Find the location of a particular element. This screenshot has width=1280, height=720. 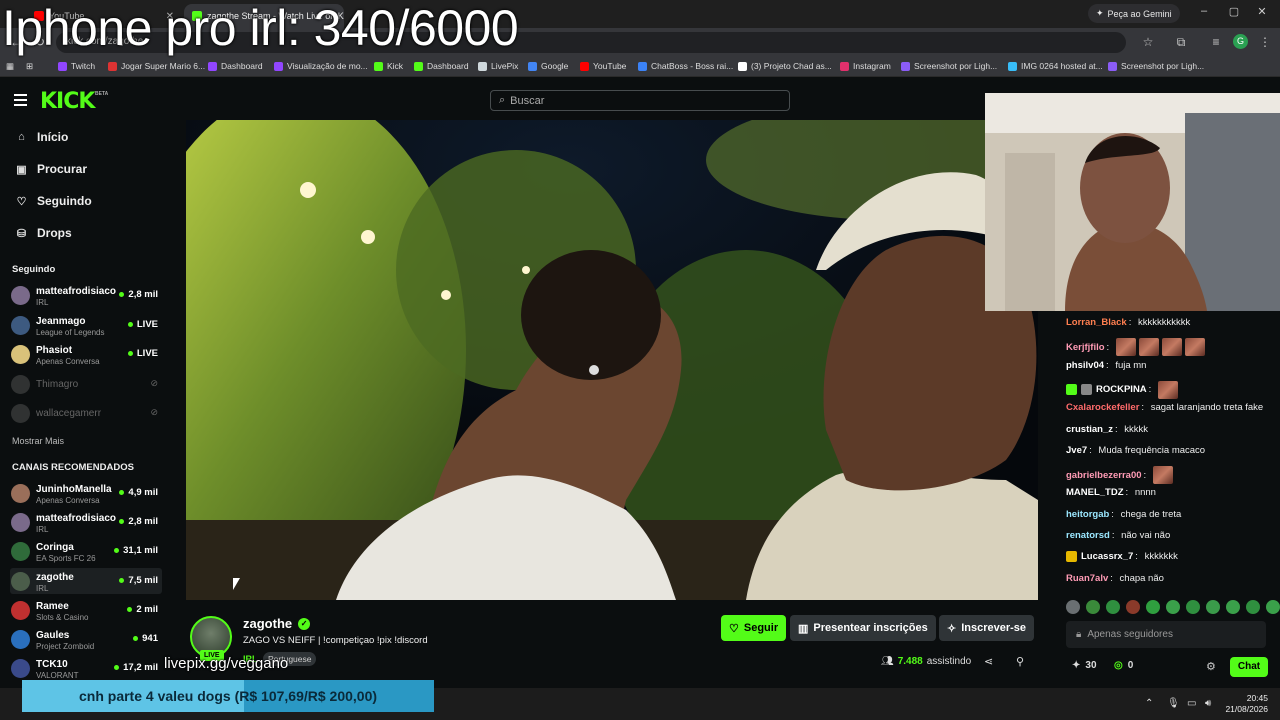

bookmark-favicon-icon is located at coordinates (742, 66).